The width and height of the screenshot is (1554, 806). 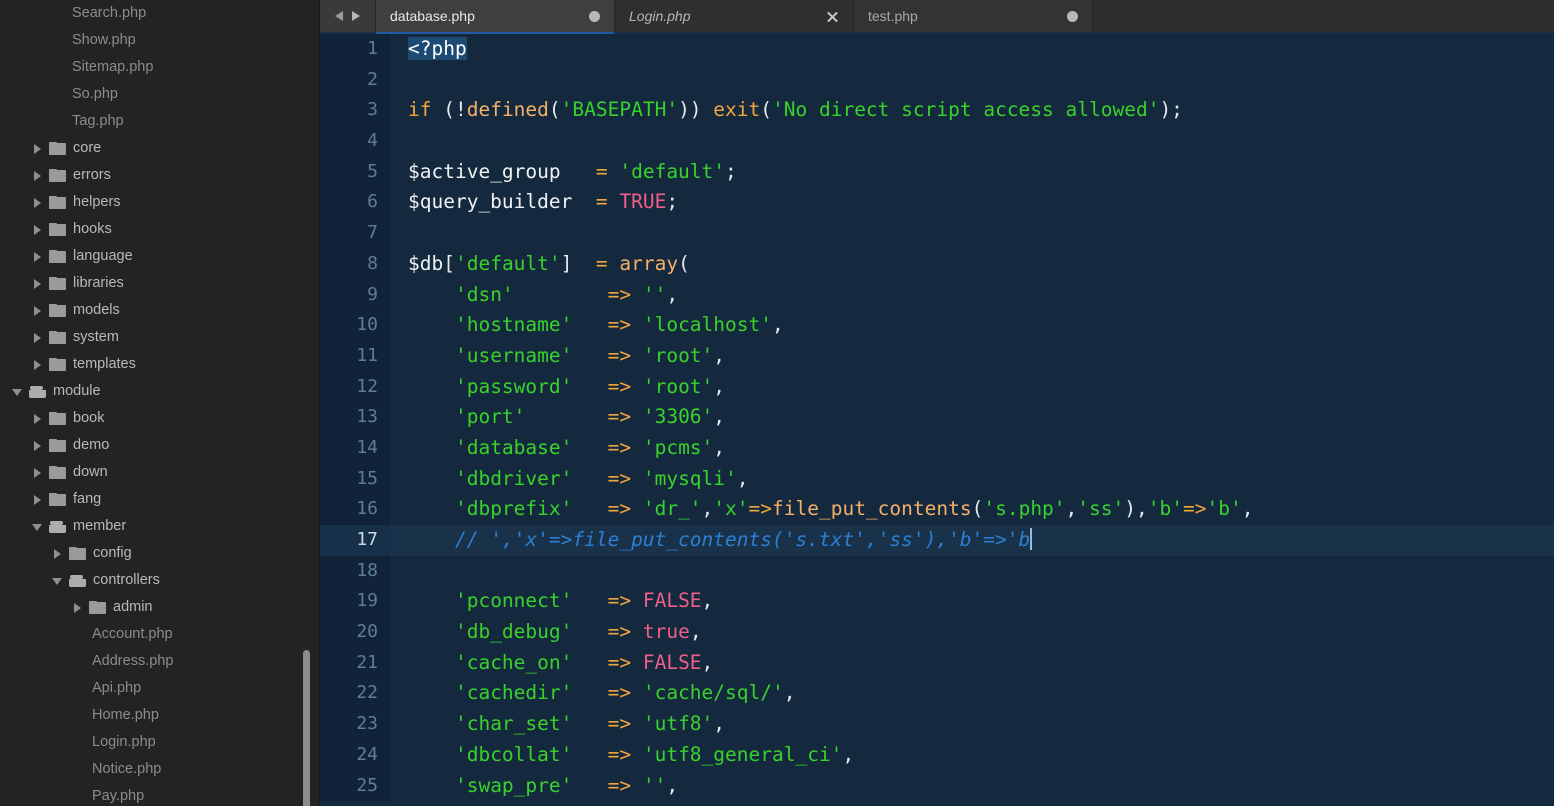 I want to click on code-text: $db['default'] = array(, so click(x=972, y=264).